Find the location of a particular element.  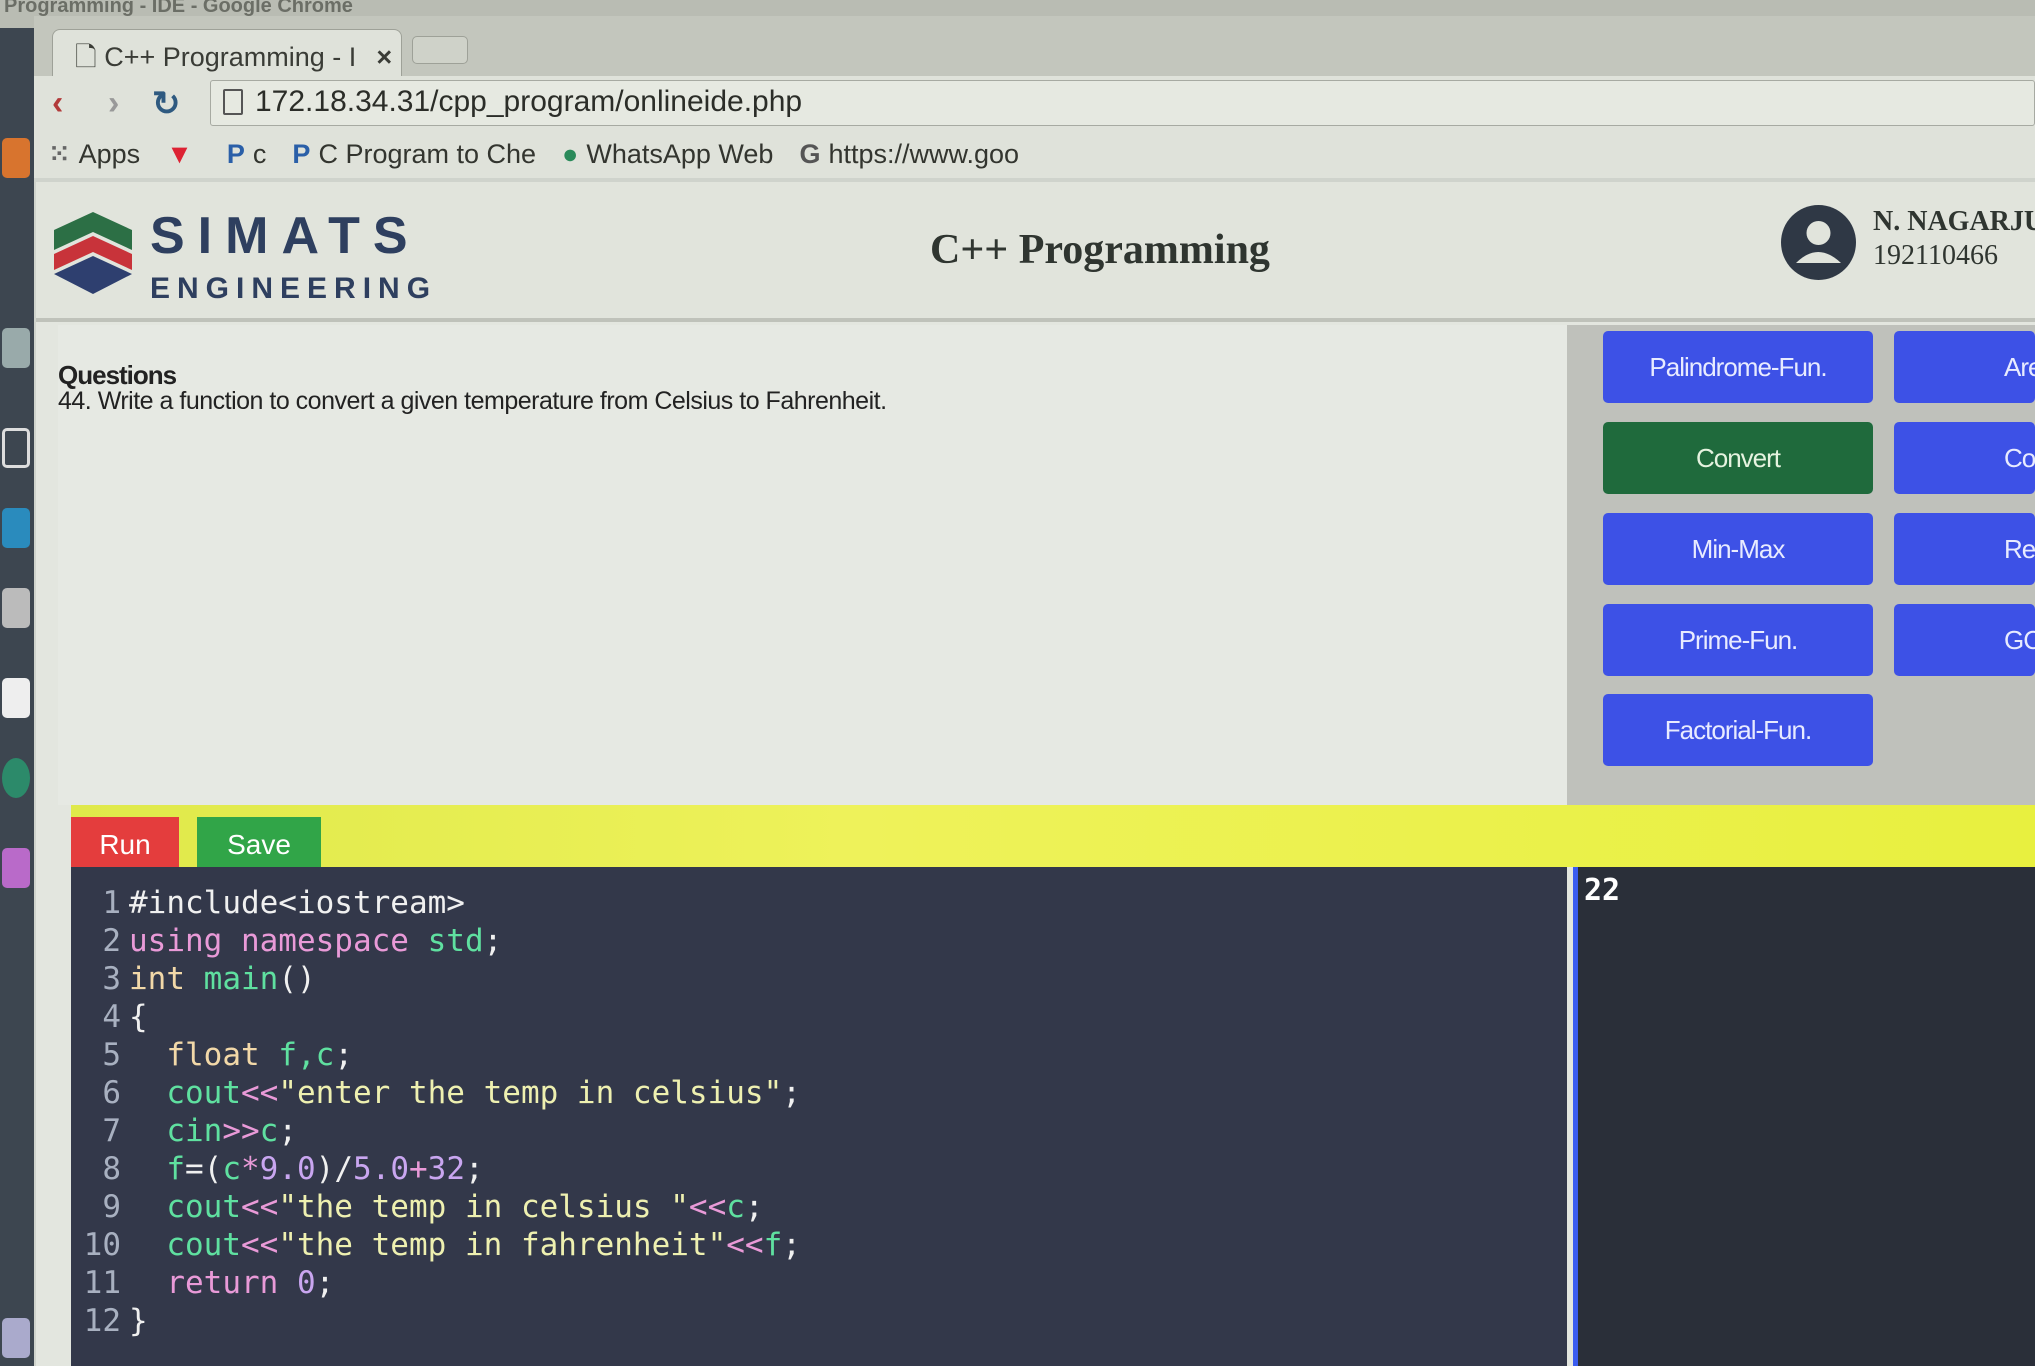

line-number: 6 is located at coordinates (111, 1093).